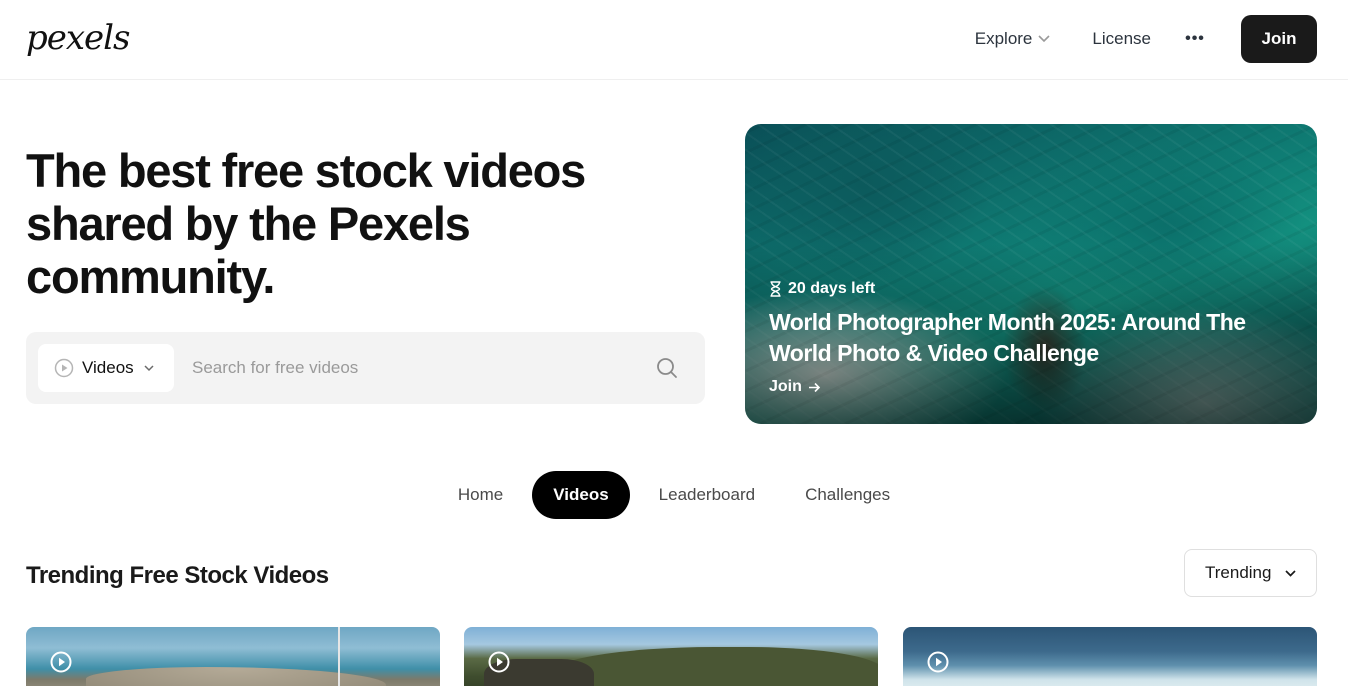 This screenshot has width=1348, height=686. Describe the element at coordinates (78, 38) in the screenshot. I see `pexels-logo: pexels` at that location.